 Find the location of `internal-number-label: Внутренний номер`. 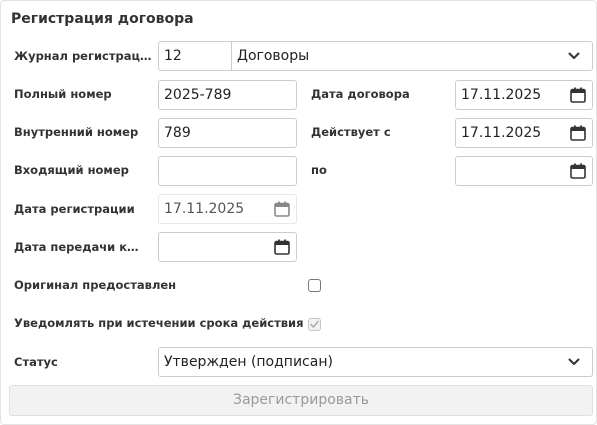

internal-number-label: Внутренний номер is located at coordinates (76, 132).